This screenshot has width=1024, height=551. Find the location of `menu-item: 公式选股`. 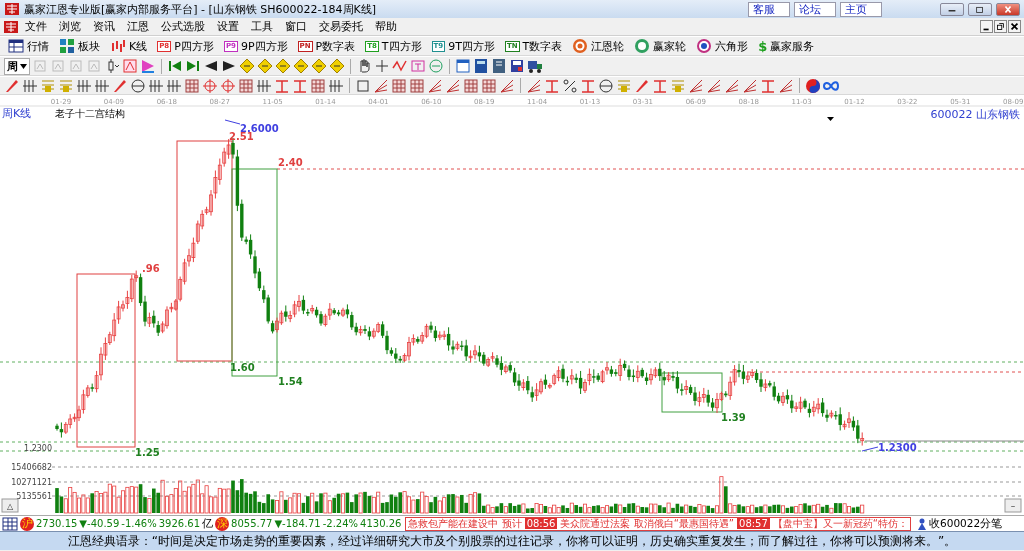

menu-item: 公式选股 is located at coordinates (183, 26).